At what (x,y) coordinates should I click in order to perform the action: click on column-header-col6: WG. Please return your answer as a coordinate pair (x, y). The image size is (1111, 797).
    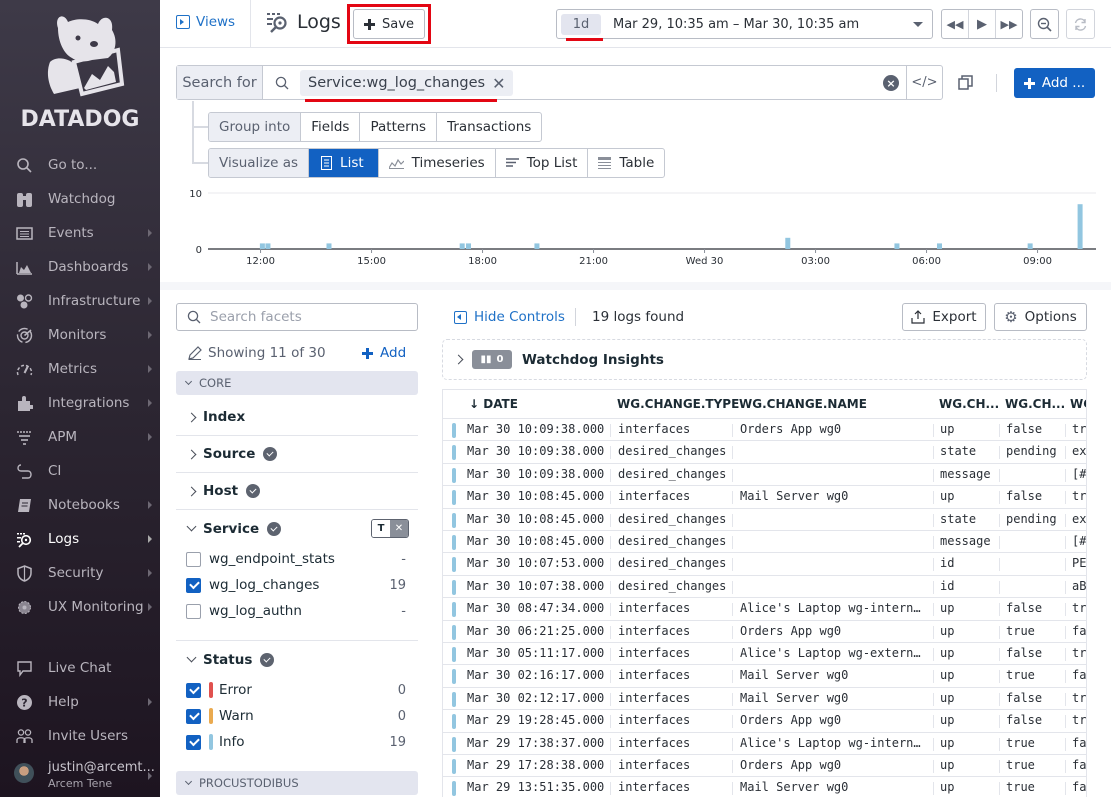
    Looking at the image, I should click on (1078, 404).